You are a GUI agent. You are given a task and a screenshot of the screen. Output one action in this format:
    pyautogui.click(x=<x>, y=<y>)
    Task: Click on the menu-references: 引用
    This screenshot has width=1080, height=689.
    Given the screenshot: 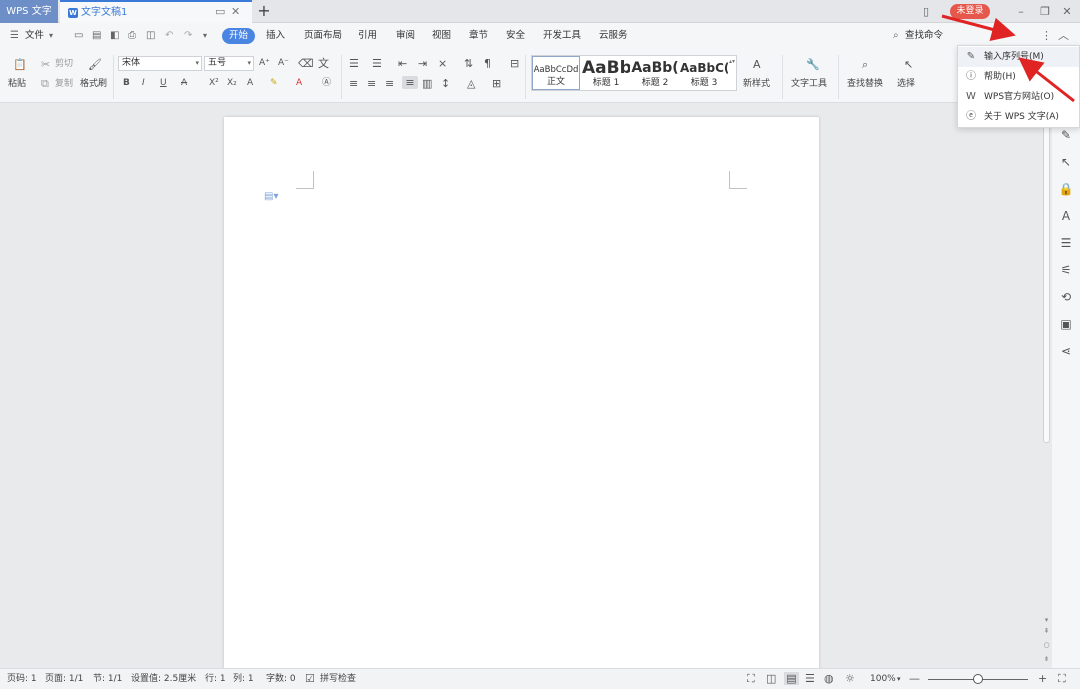 What is the action you would take?
    pyautogui.click(x=367, y=36)
    